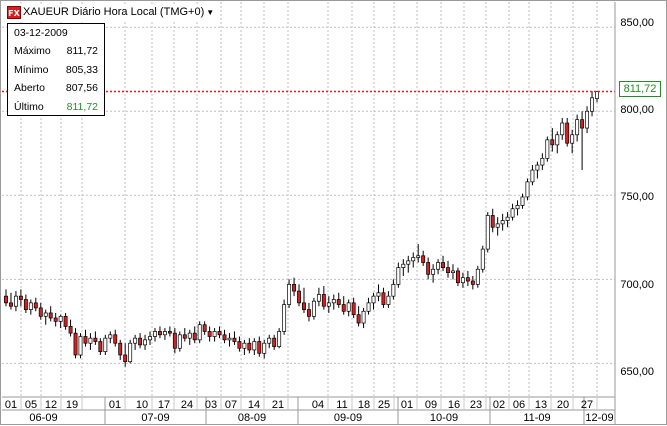 This screenshot has width=667, height=426. I want to click on price-label: 700,00, so click(637, 285).